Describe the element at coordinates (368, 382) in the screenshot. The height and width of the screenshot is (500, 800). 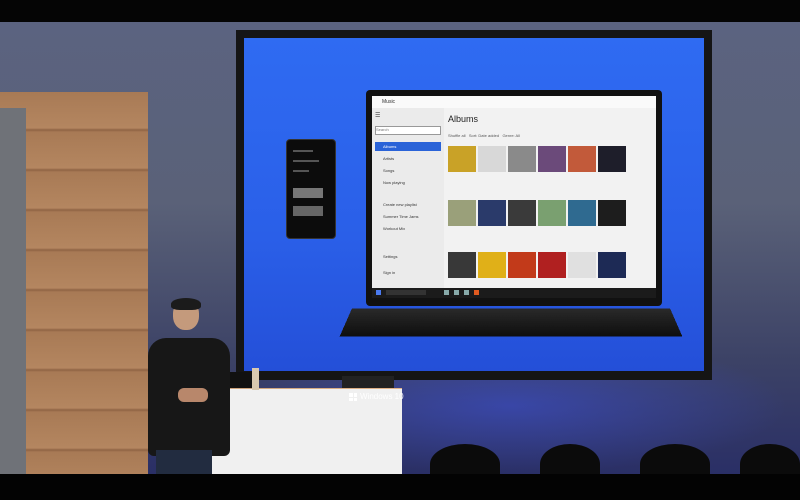
I see `screen-stand` at that location.